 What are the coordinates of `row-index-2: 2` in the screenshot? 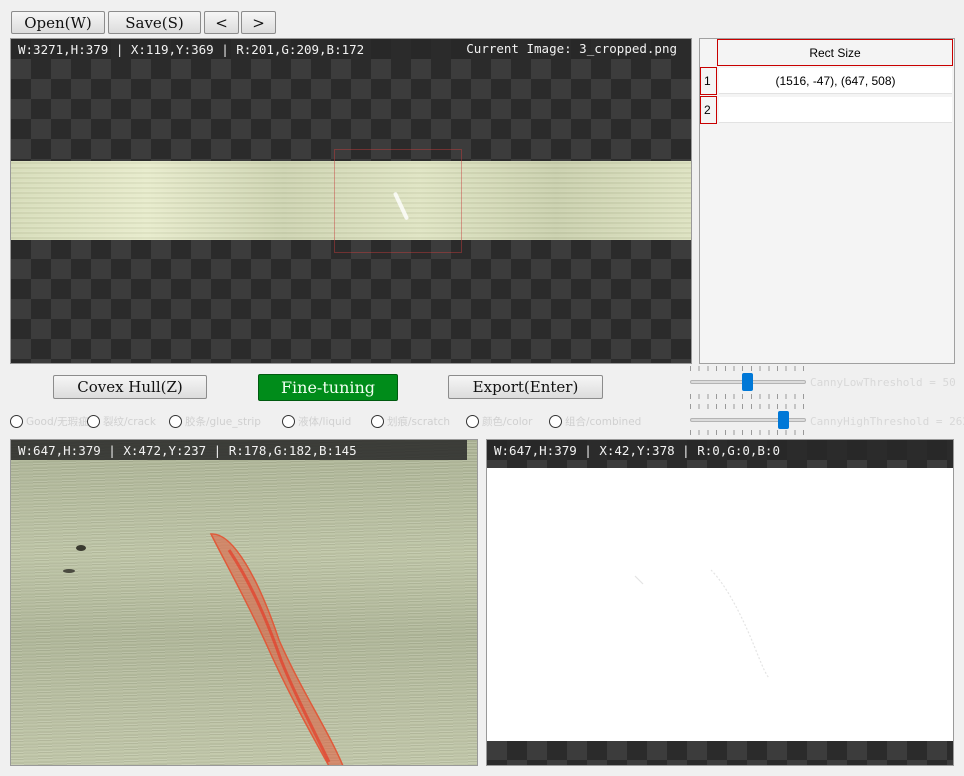 It's located at (708, 110).